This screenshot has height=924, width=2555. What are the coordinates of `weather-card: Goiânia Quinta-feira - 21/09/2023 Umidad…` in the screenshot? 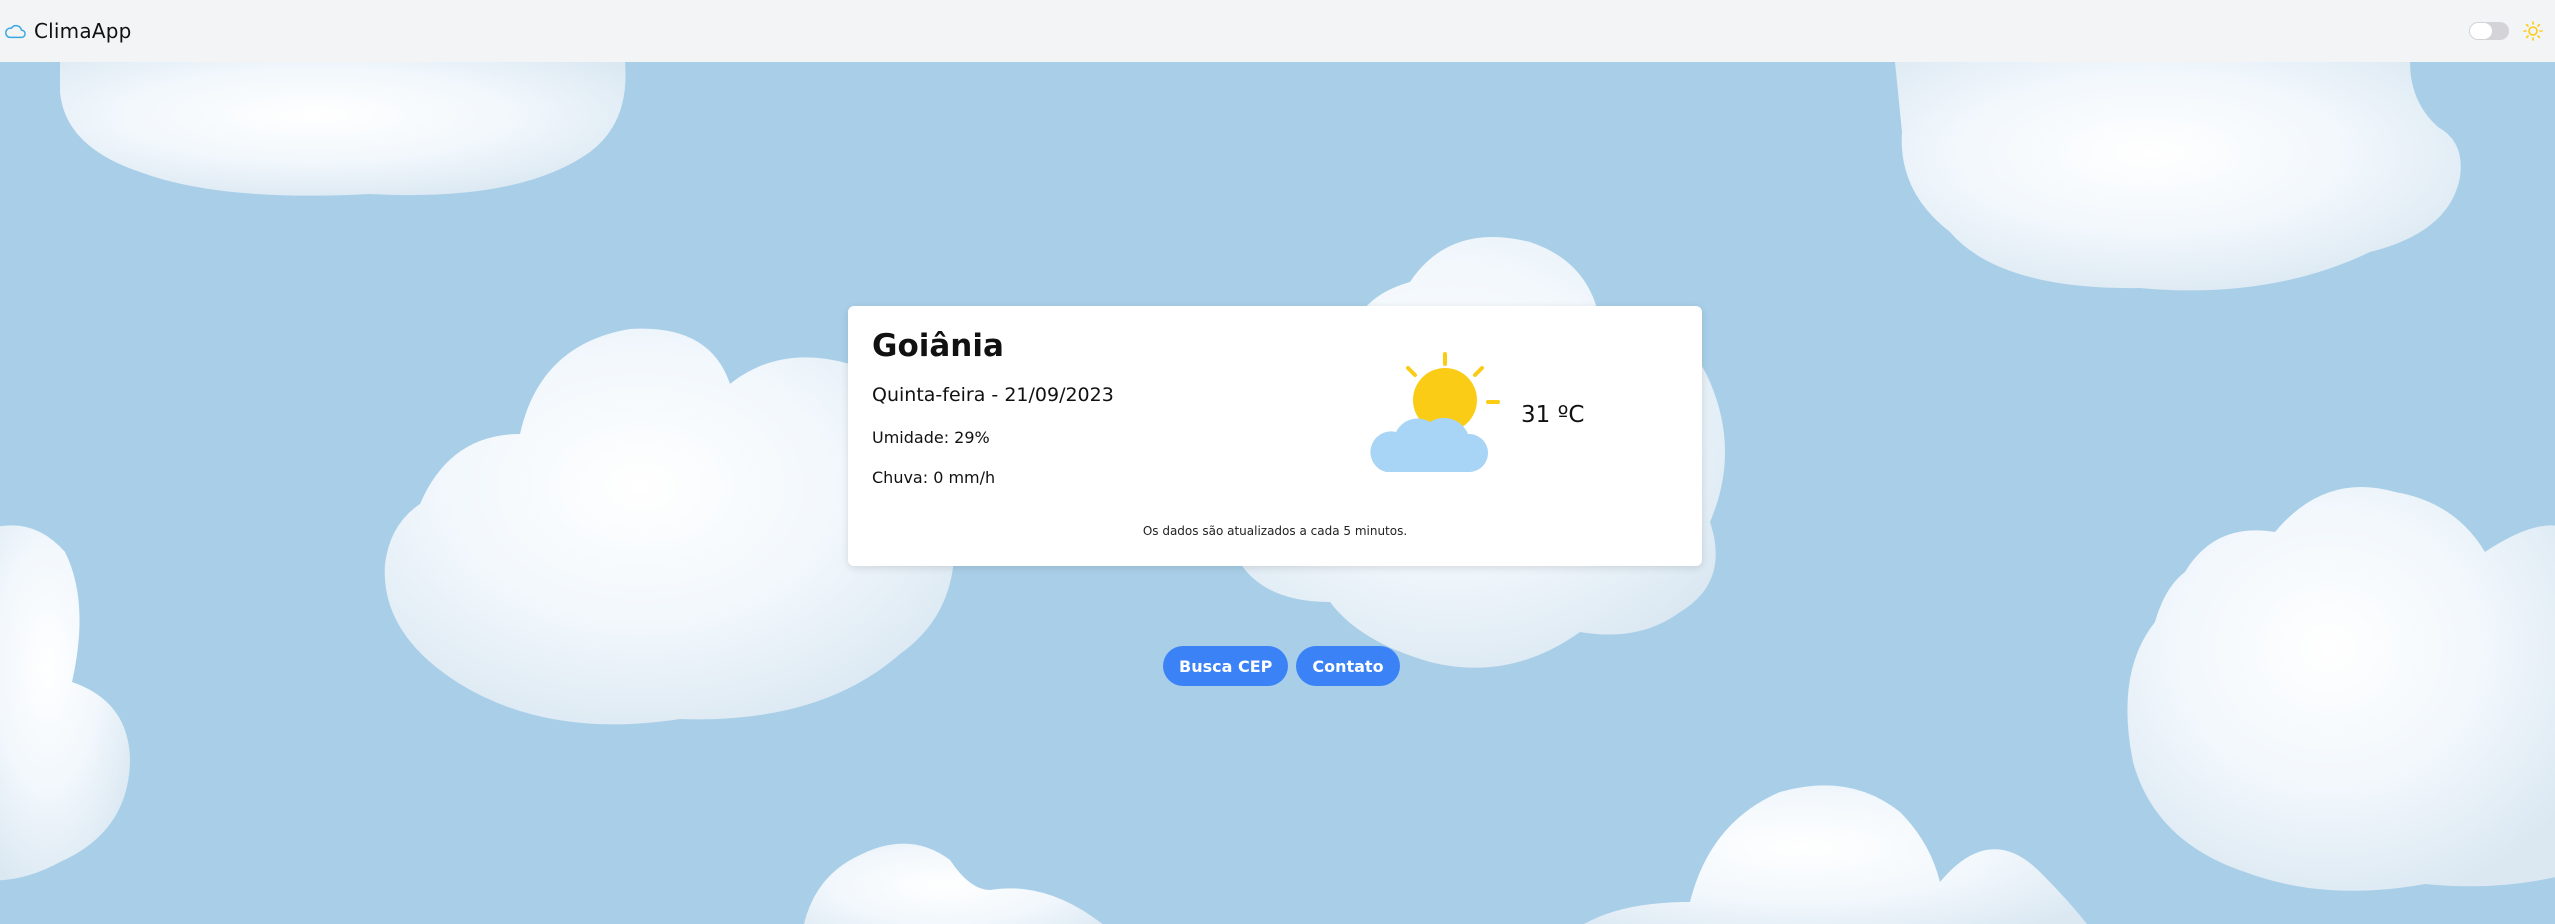 It's located at (1275, 436).